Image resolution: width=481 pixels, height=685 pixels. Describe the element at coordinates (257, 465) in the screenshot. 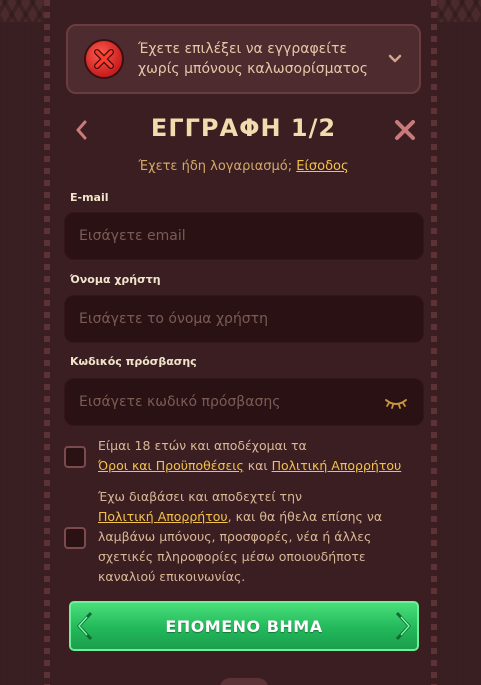

I see `and-text: και` at that location.